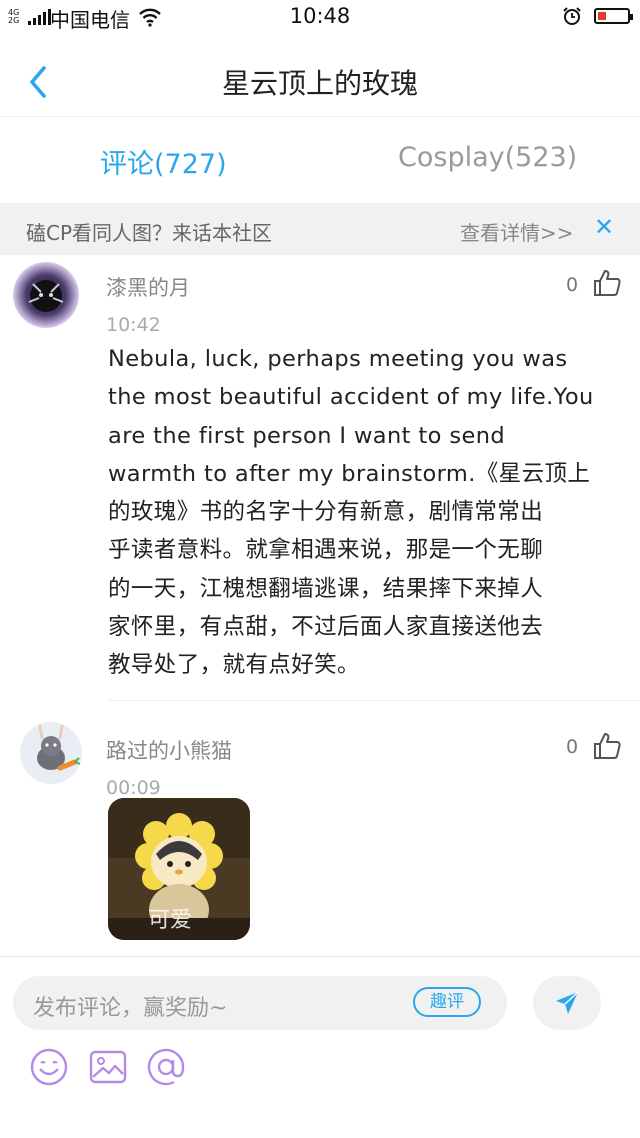 Image resolution: width=640 pixels, height=1138 pixels. I want to click on send-icon, so click(567, 1002).